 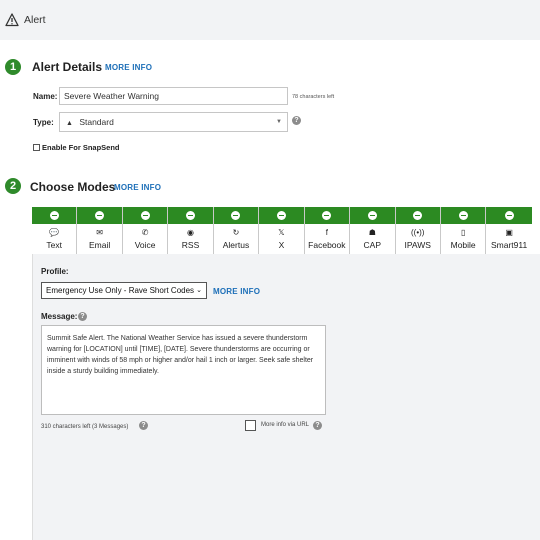 What do you see at coordinates (236, 291) in the screenshot?
I see `profile-more-info-link: MORE INFO` at bounding box center [236, 291].